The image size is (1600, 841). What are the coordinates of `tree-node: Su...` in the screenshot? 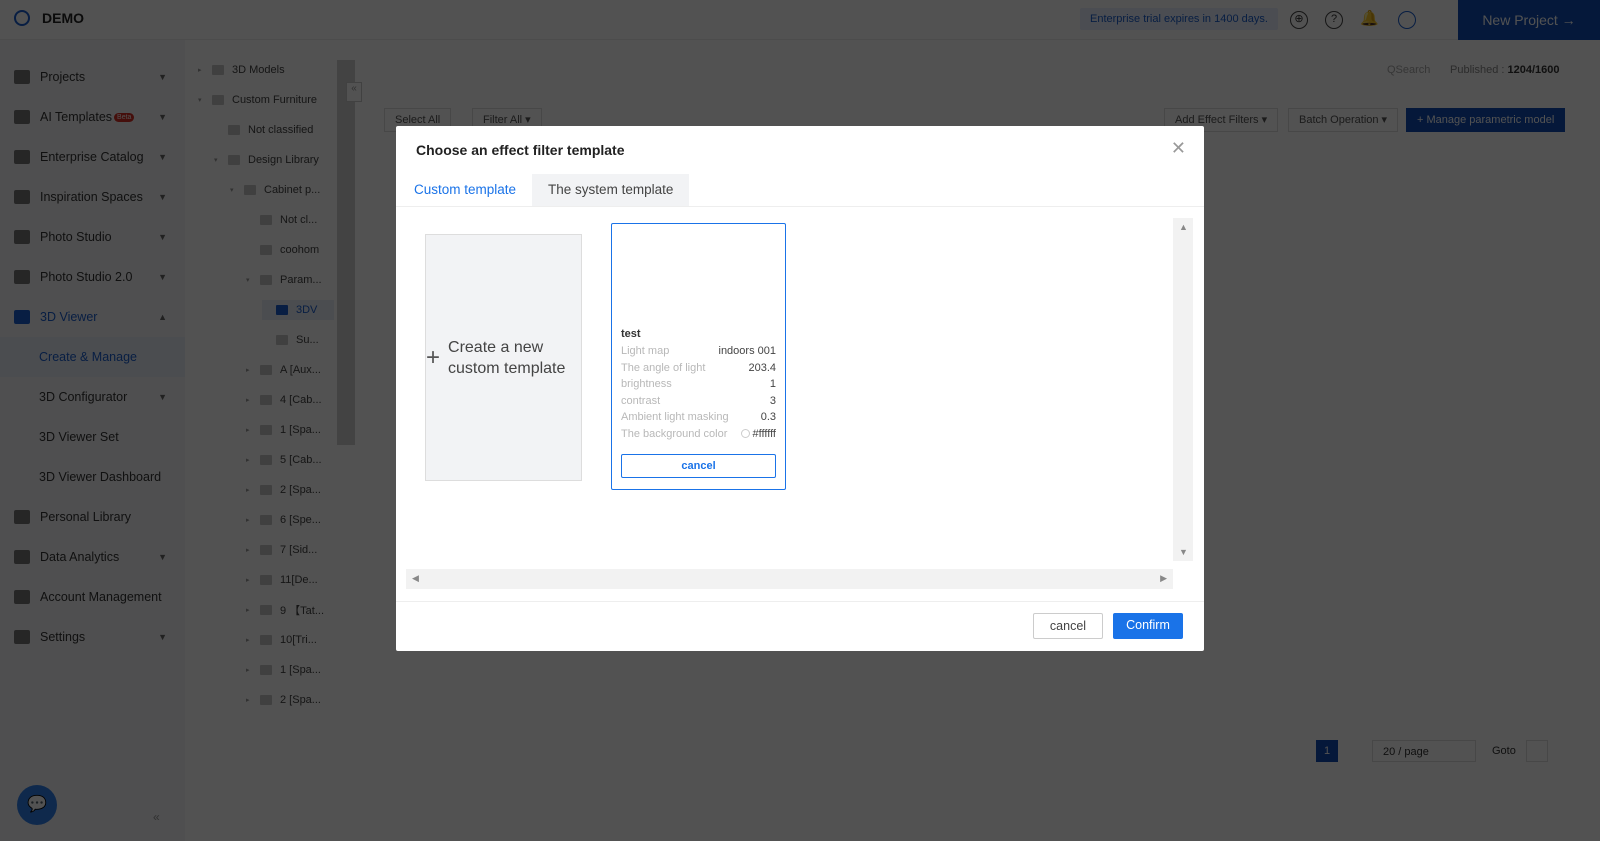 It's located at (290, 340).